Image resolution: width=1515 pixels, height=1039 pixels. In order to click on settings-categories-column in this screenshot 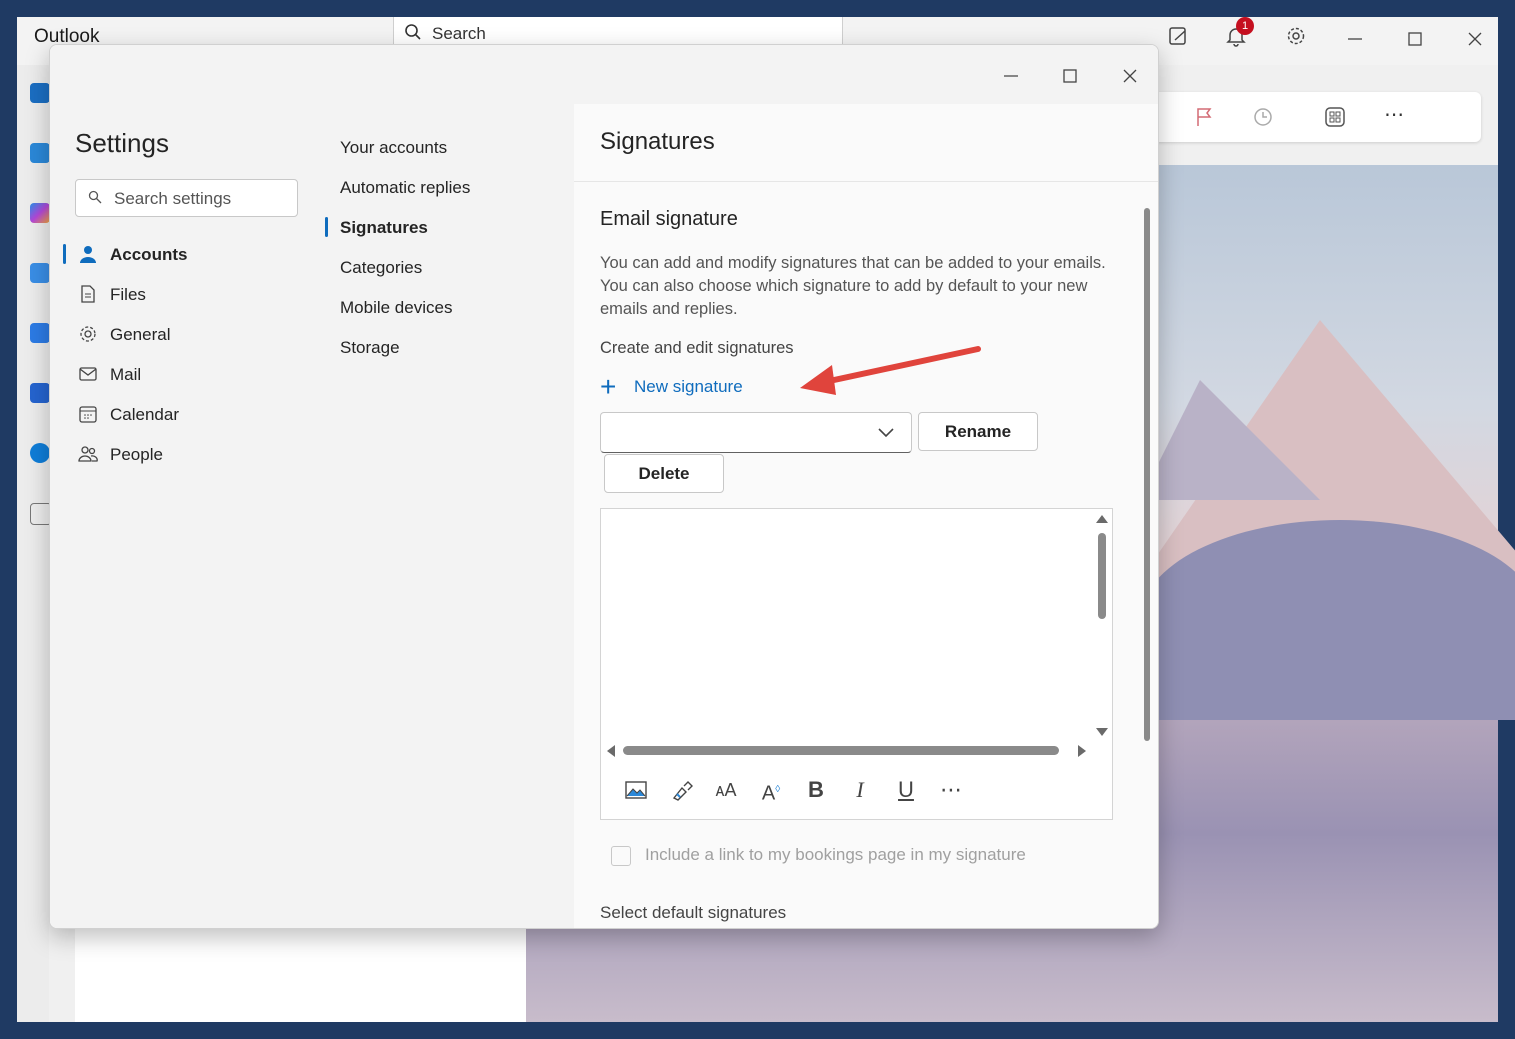, I will do `click(186, 516)`.